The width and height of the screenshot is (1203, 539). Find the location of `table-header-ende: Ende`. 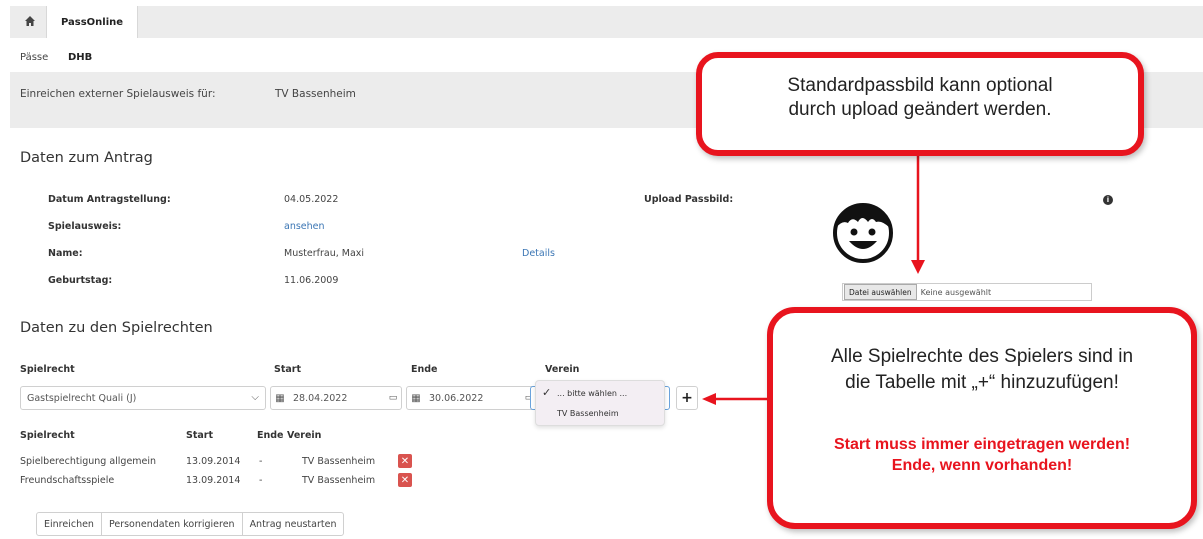

table-header-ende: Ende is located at coordinates (270, 435).